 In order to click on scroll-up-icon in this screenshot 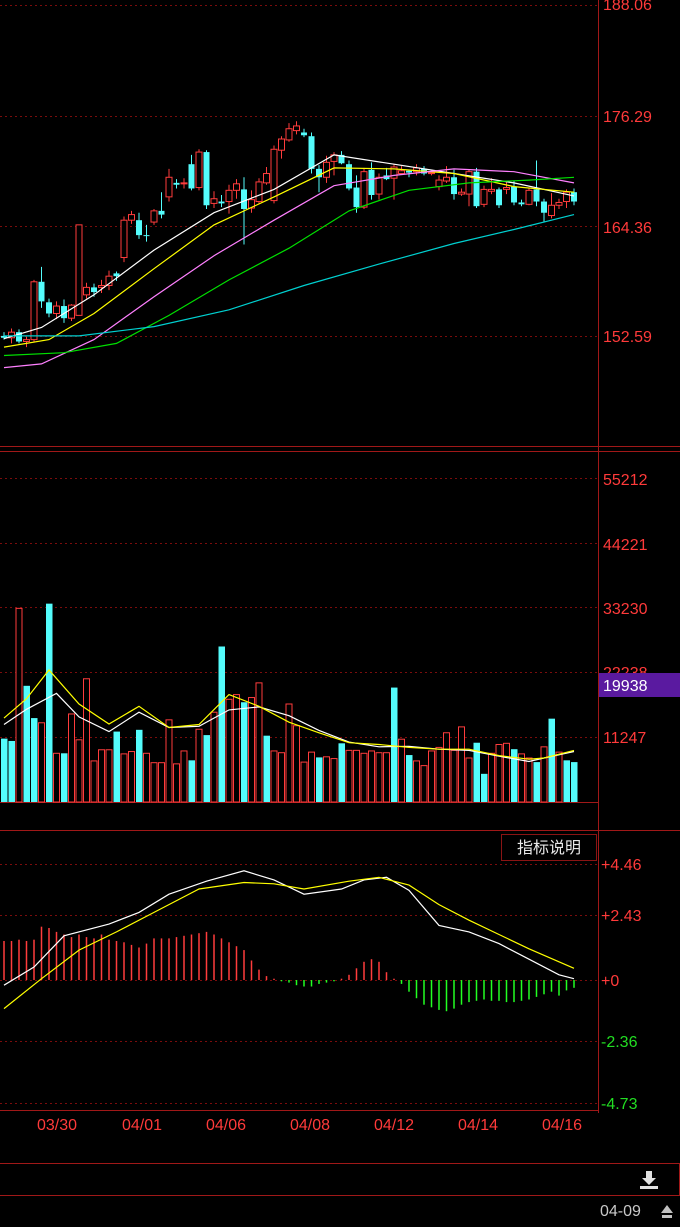, I will do `click(667, 1211)`.